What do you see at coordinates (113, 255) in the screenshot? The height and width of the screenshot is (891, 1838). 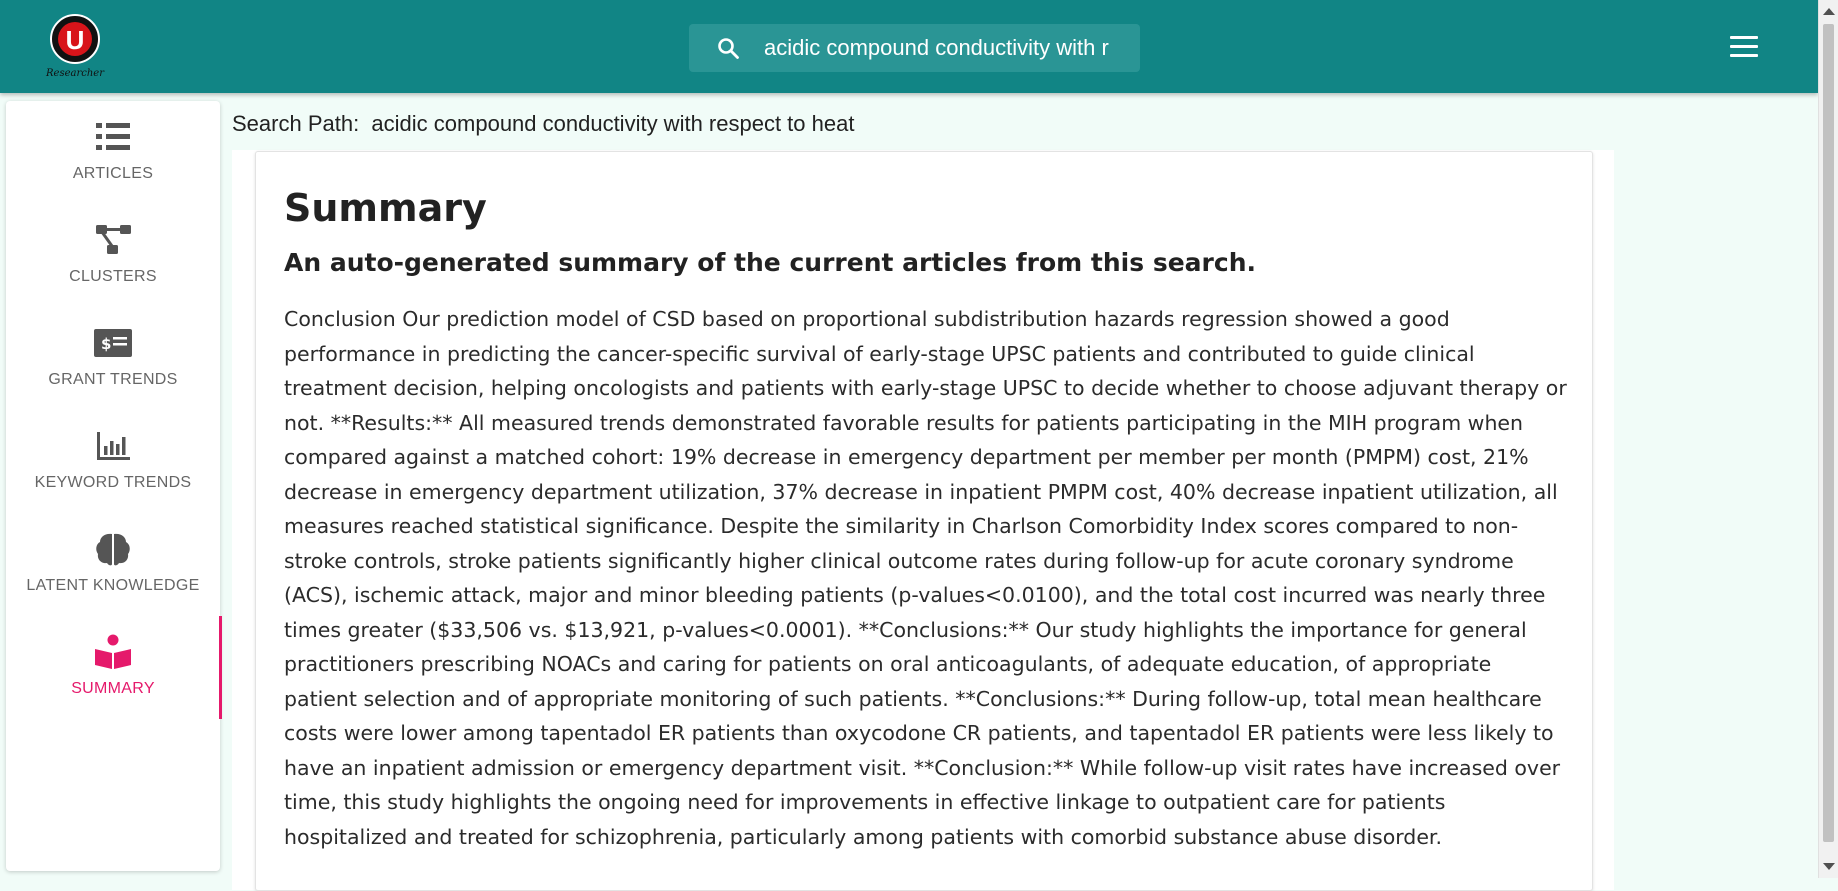 I see `sidebar-item-clusters: CLUSTERS` at bounding box center [113, 255].